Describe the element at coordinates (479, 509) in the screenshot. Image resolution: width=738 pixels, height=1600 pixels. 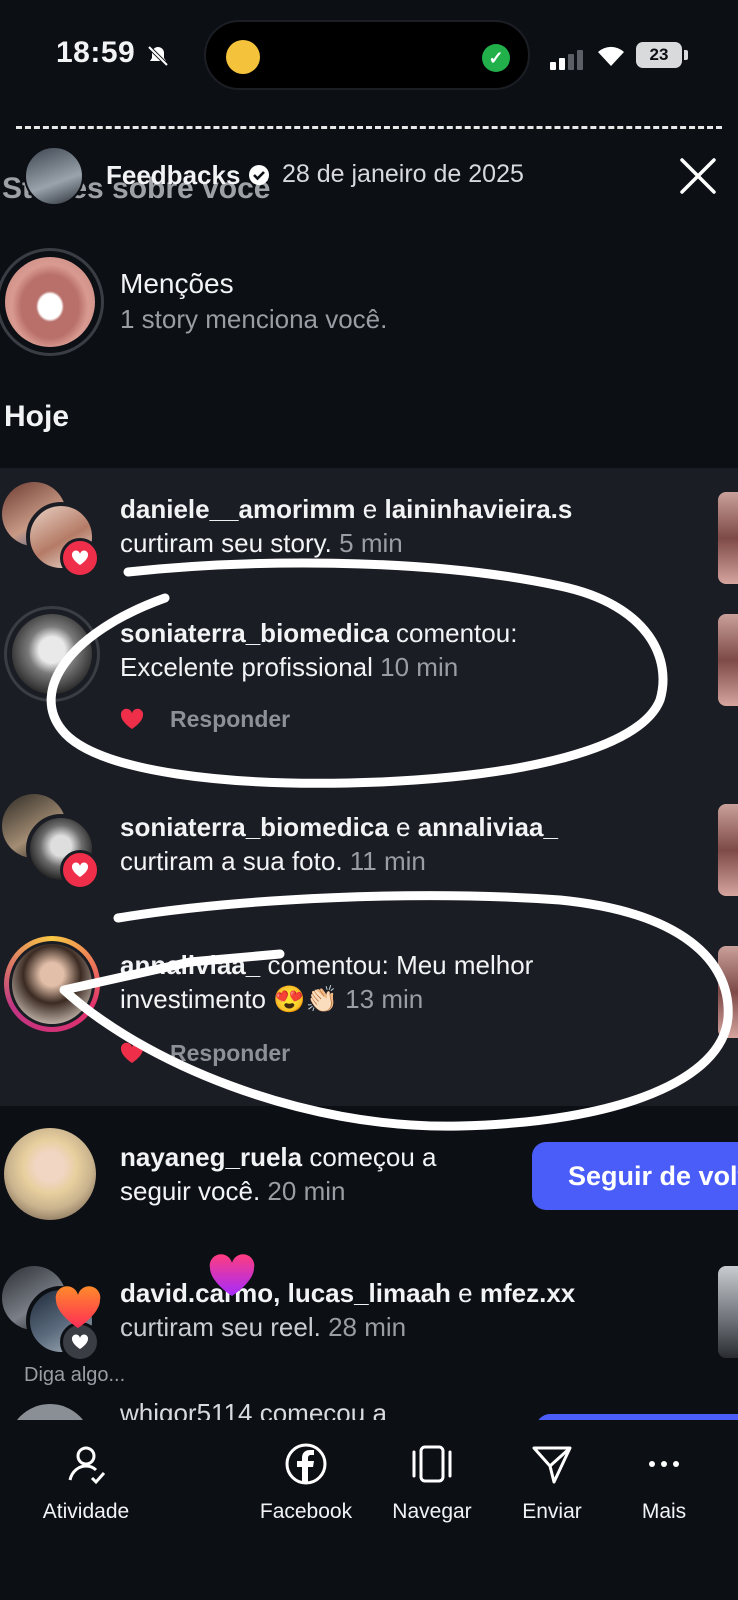
I see `username: laininhavieira.s` at that location.